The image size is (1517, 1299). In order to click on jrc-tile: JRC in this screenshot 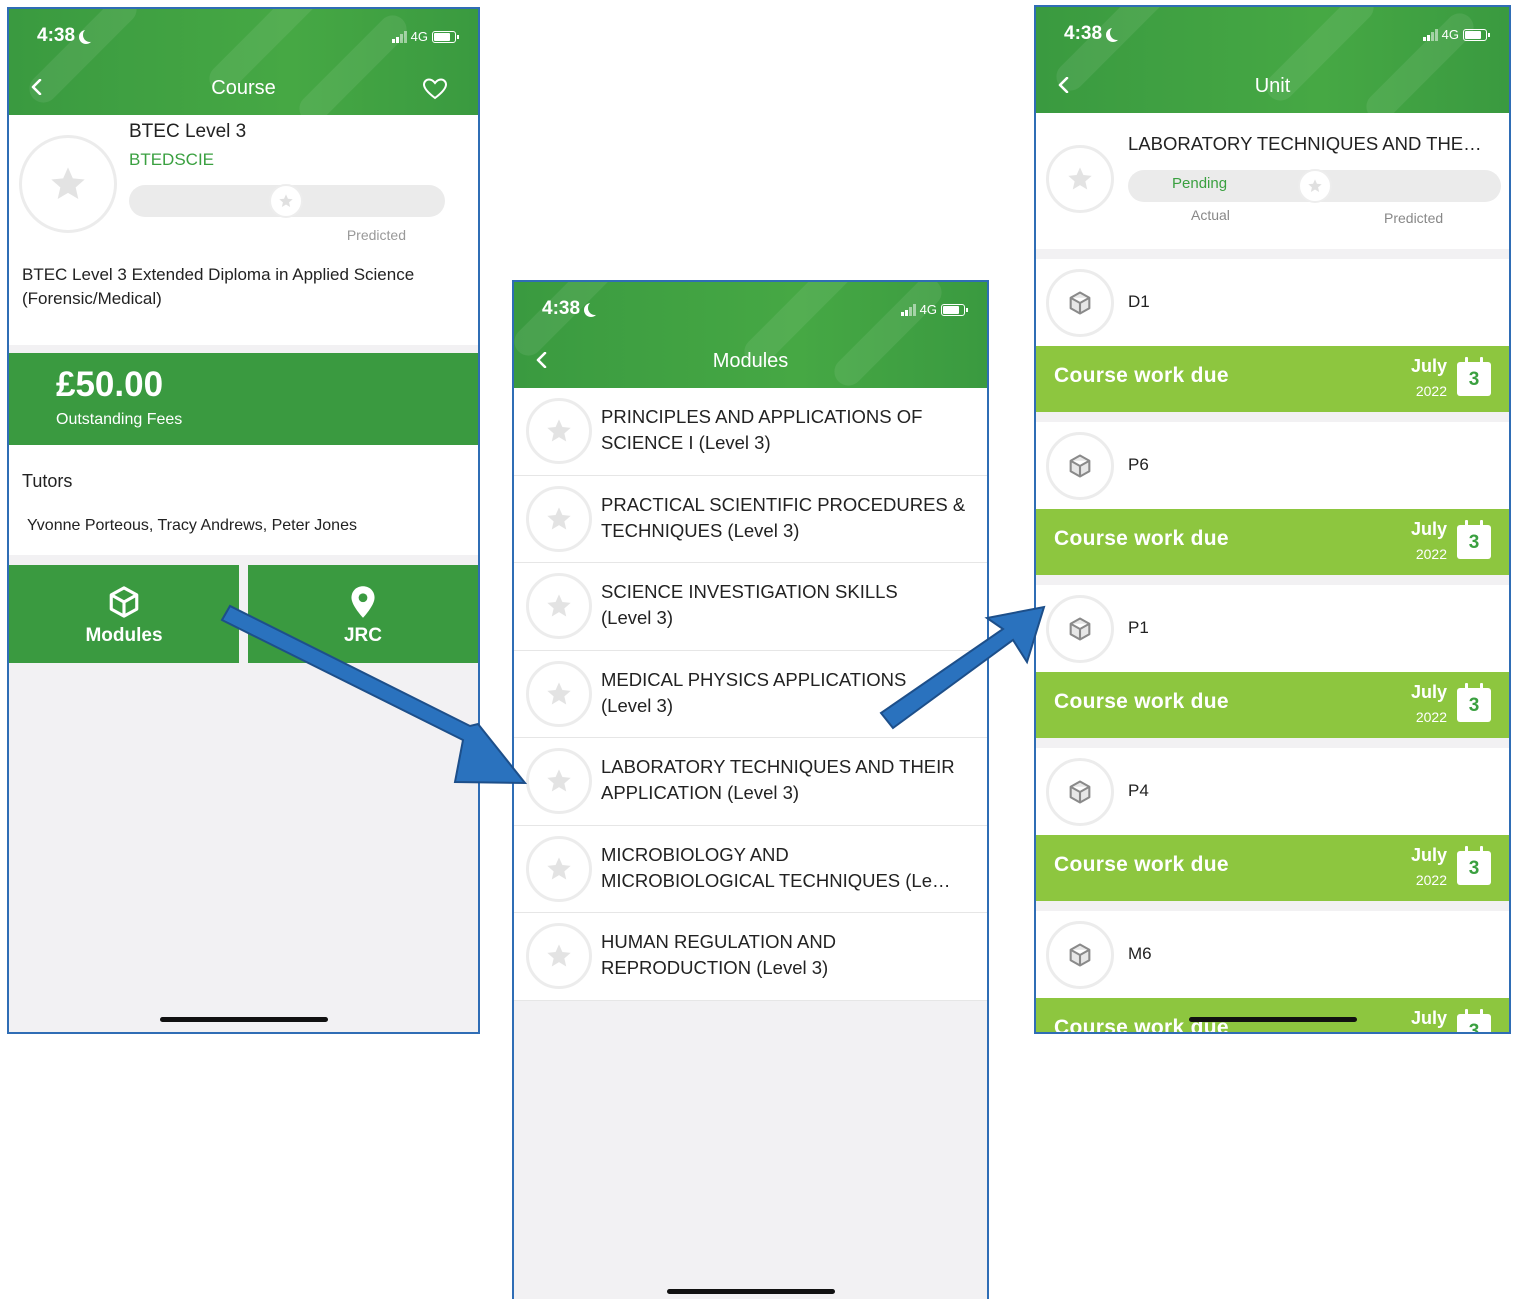, I will do `click(363, 614)`.